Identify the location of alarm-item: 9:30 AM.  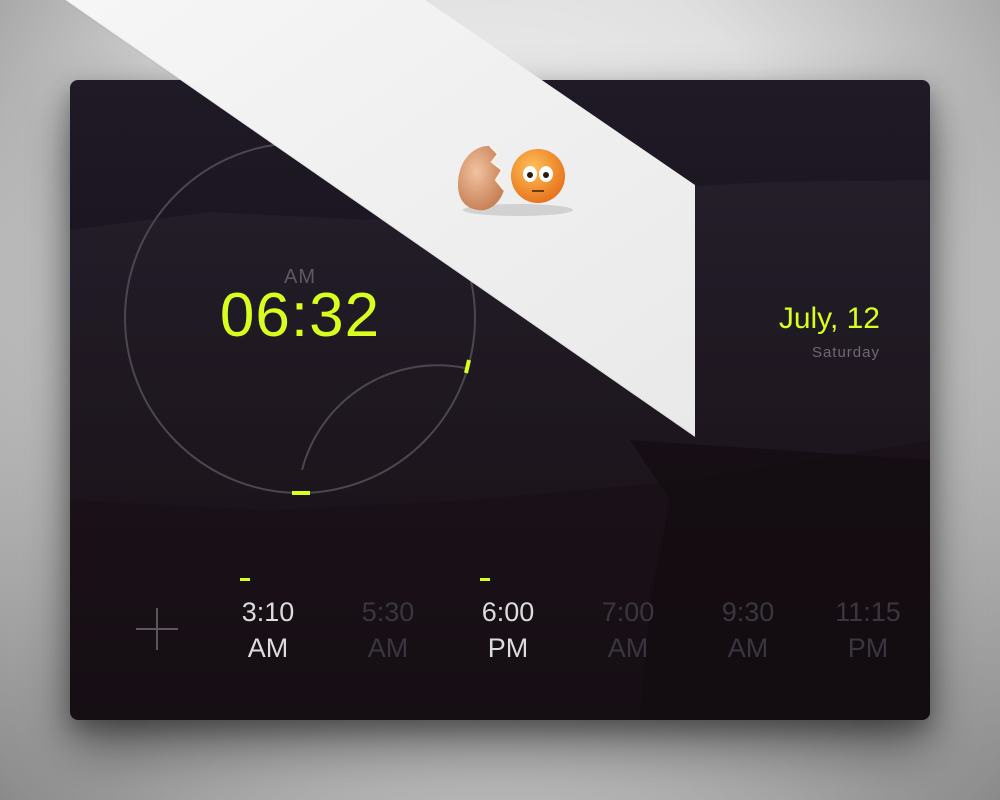
(748, 618).